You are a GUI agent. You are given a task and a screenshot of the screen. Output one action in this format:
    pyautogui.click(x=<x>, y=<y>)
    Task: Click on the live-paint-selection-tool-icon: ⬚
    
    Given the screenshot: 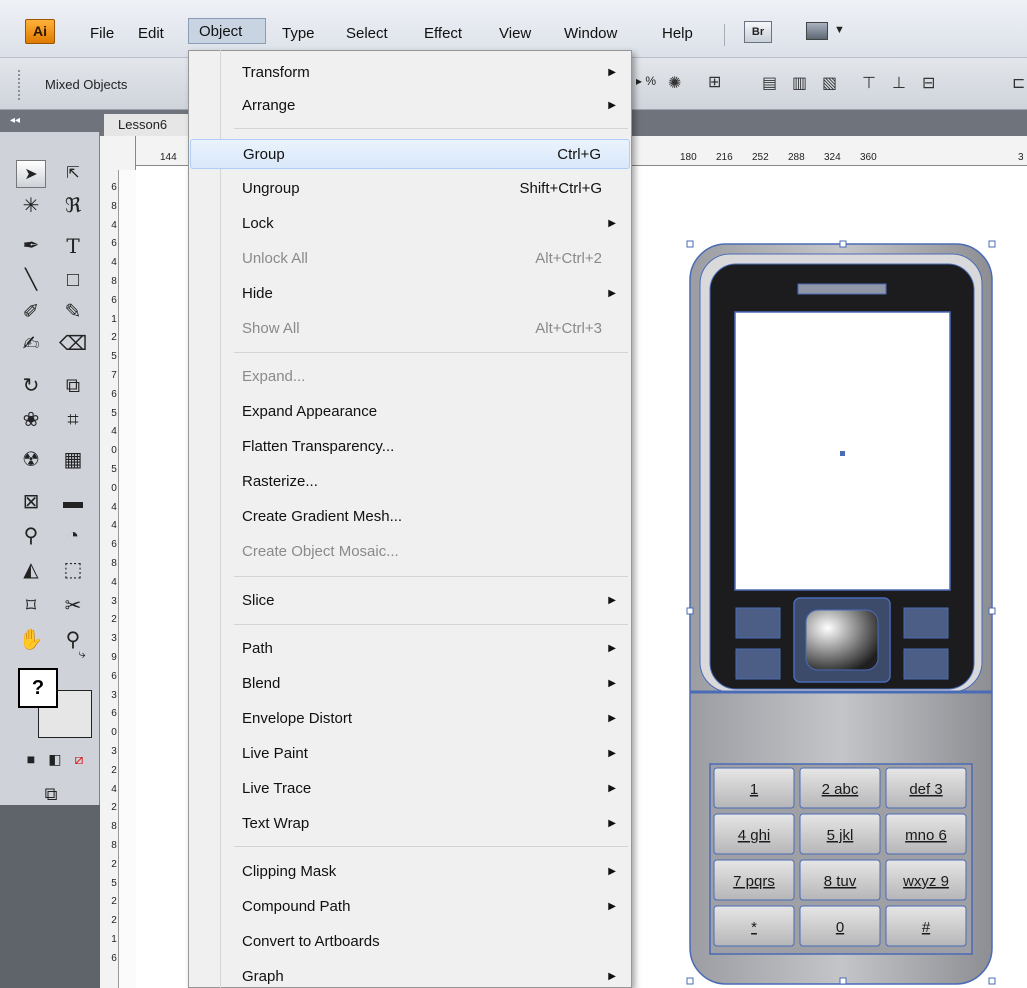 What is the action you would take?
    pyautogui.click(x=73, y=570)
    